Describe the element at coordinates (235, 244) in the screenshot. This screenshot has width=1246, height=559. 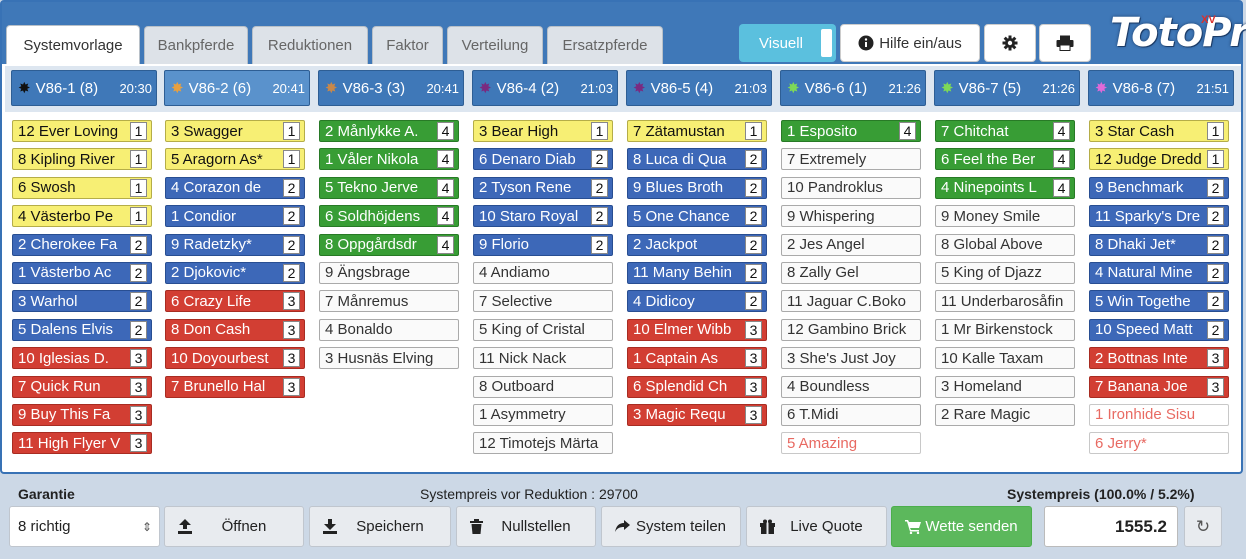
I see `horse-item: 9 Radetzky* 2` at that location.